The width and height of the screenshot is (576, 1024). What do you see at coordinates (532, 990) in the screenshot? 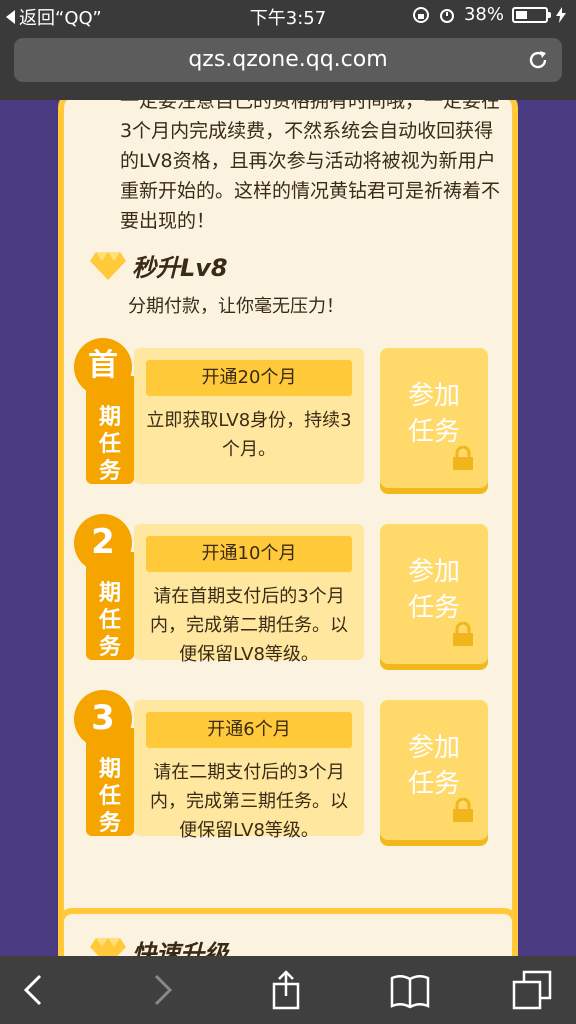
I see `tabs-icon` at bounding box center [532, 990].